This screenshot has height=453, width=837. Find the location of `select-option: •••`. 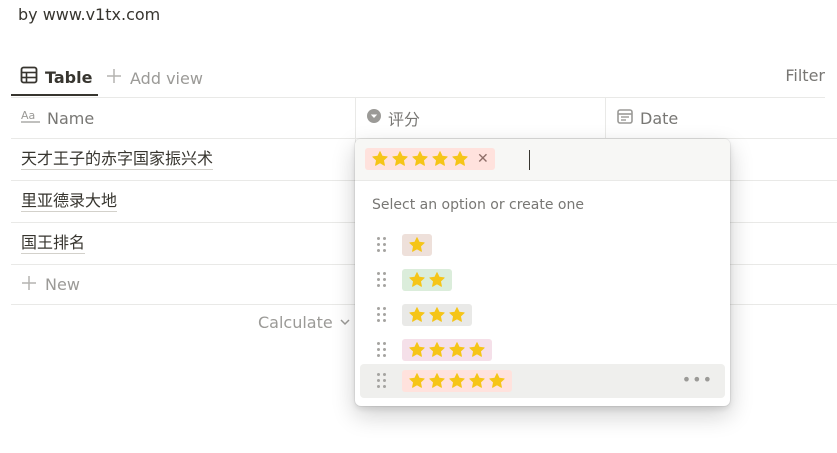

select-option: ••• is located at coordinates (542, 381).